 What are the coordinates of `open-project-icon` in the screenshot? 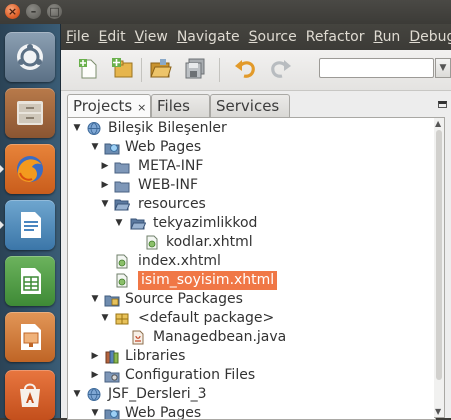 It's located at (161, 69).